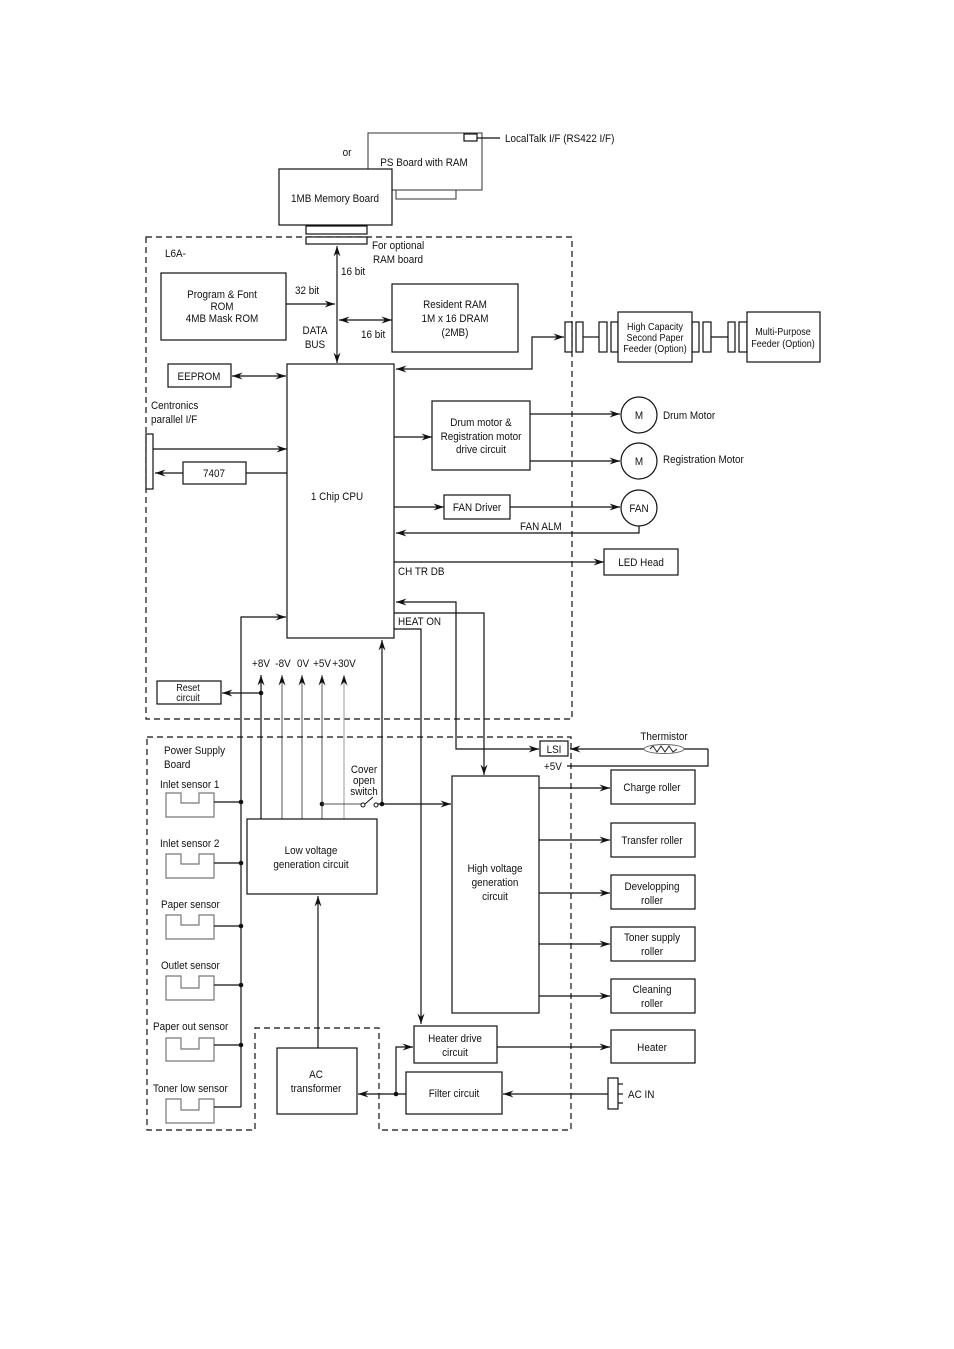  Describe the element at coordinates (495, 870) in the screenshot. I see `high-voltage-label-line1: High voltage` at that location.